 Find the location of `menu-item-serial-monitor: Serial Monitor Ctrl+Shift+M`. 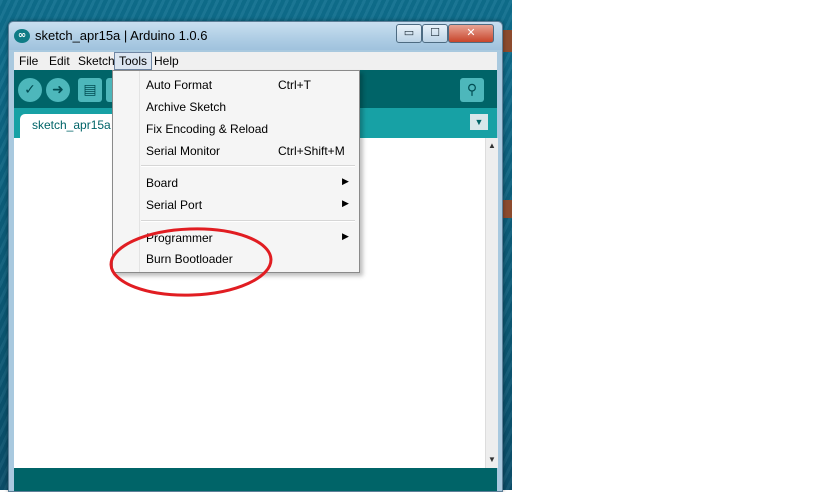

menu-item-serial-monitor: Serial Monitor Ctrl+Shift+M is located at coordinates (236, 151).